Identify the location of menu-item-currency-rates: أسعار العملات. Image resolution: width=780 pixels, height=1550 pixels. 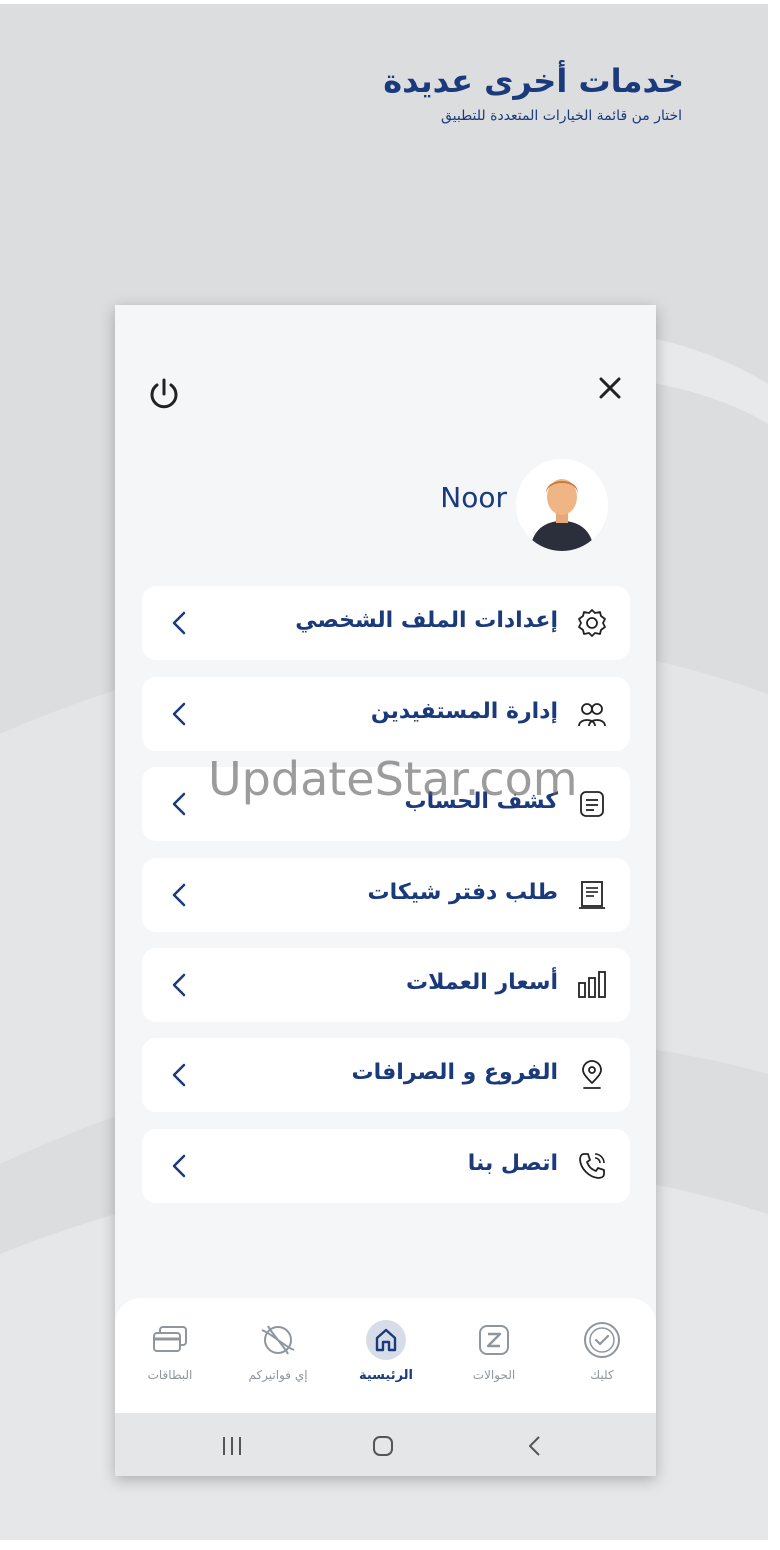
(386, 985).